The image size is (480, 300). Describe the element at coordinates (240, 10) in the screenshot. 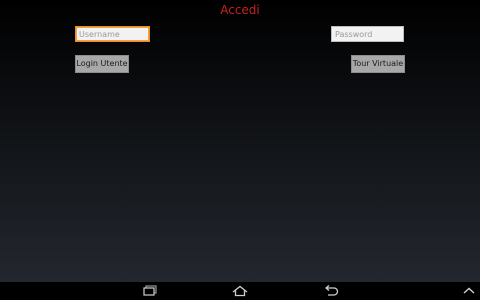

I see `page-title: Accedi` at that location.